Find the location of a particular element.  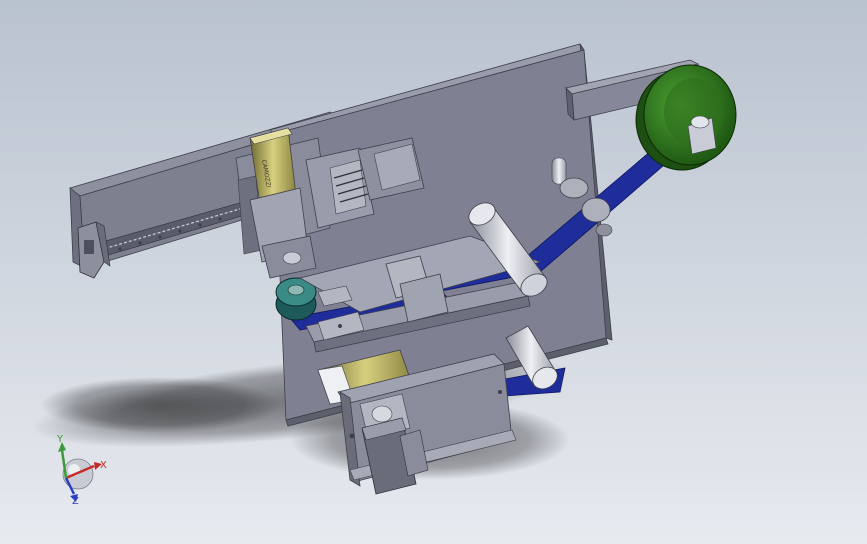

x-axis-label: X is located at coordinates (103, 465).